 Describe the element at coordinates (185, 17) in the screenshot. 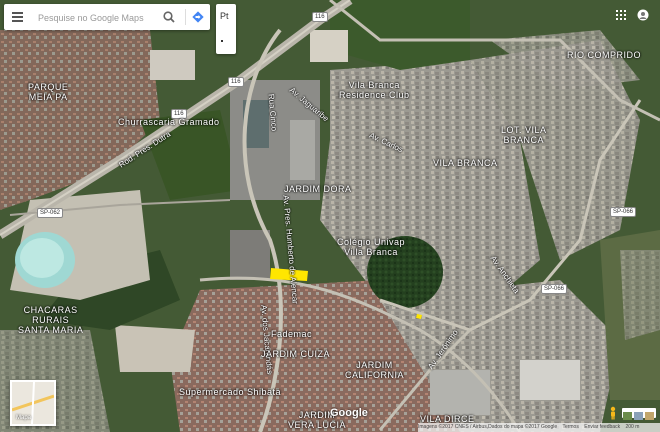

I see `separator` at that location.